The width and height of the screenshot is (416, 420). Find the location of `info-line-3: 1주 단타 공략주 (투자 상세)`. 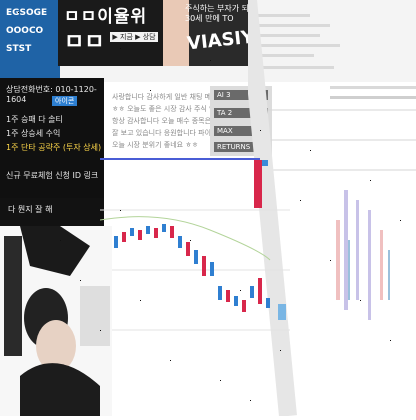

info-line-3: 1주 단타 공략주 (투자 상세) is located at coordinates (54, 147).